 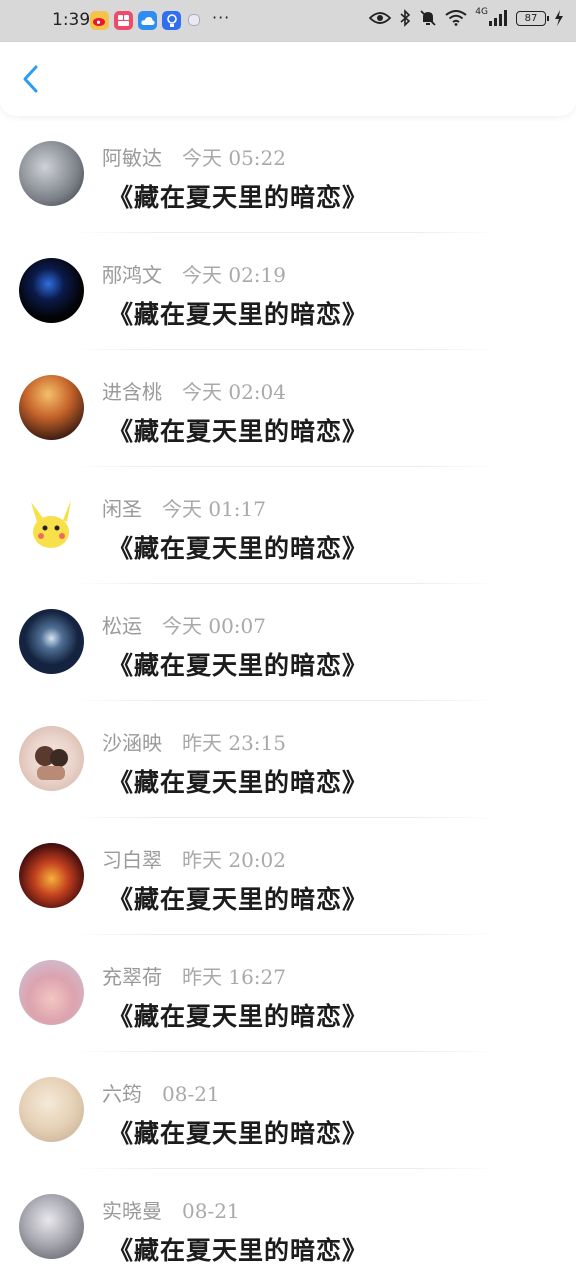 What do you see at coordinates (171, 1209) in the screenshot?
I see `item-meta: 实晓曼 08-21` at bounding box center [171, 1209].